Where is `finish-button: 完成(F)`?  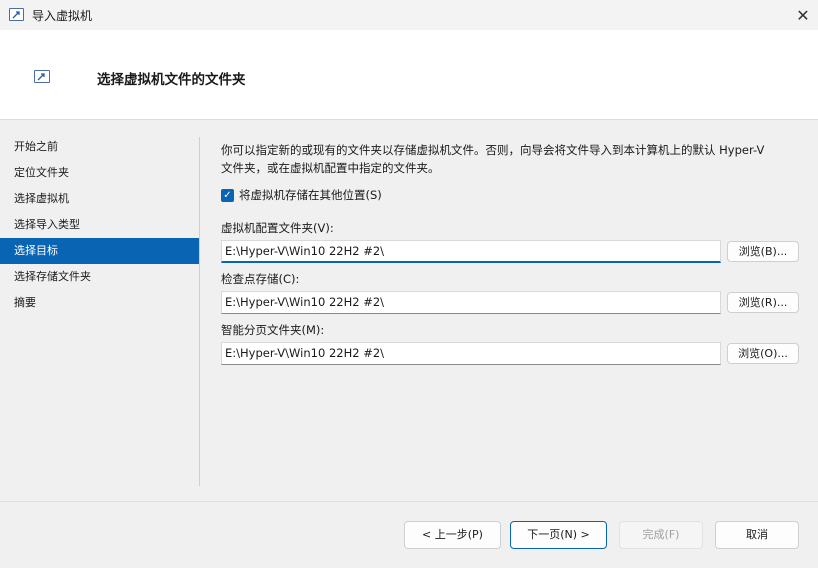
finish-button: 完成(F) is located at coordinates (661, 535).